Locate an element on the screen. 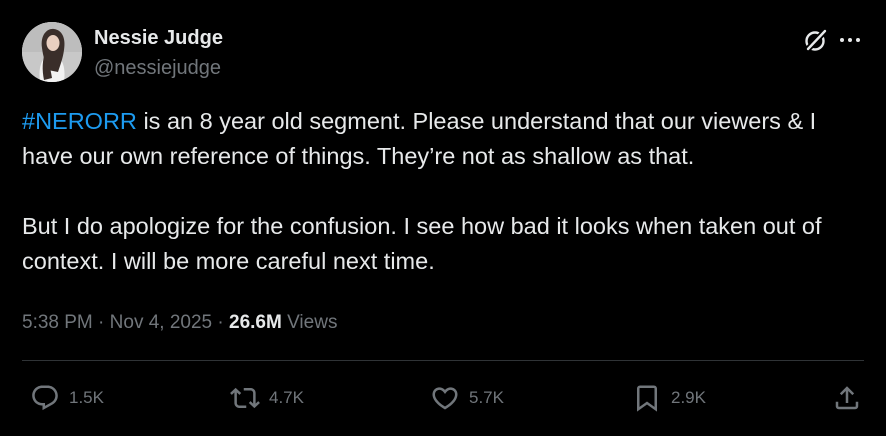 The height and width of the screenshot is (436, 886). tweet-time: 5:38 PM is located at coordinates (57, 322).